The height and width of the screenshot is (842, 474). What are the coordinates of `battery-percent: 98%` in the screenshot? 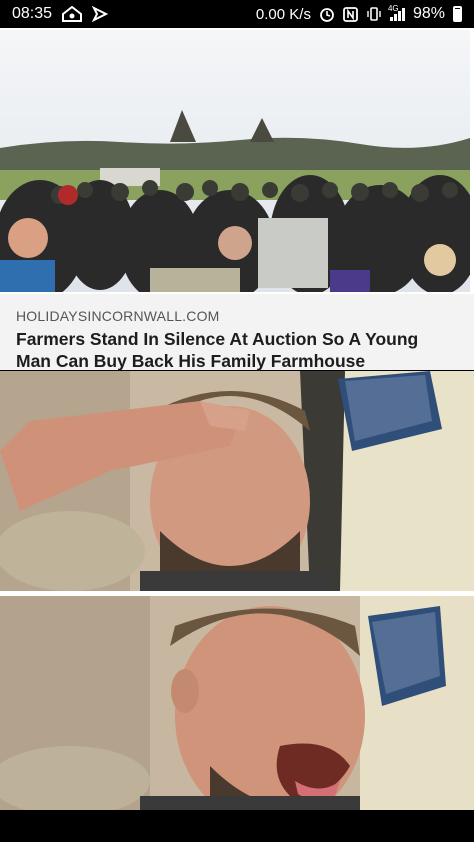 It's located at (428, 13).